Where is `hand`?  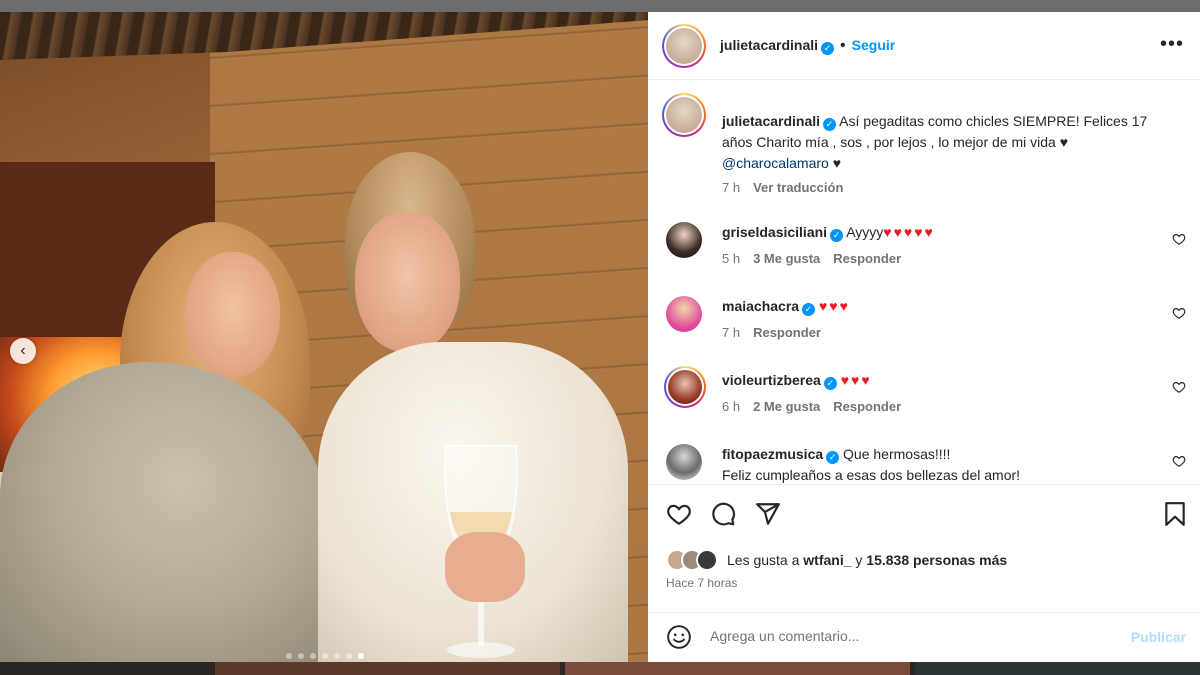 hand is located at coordinates (485, 567).